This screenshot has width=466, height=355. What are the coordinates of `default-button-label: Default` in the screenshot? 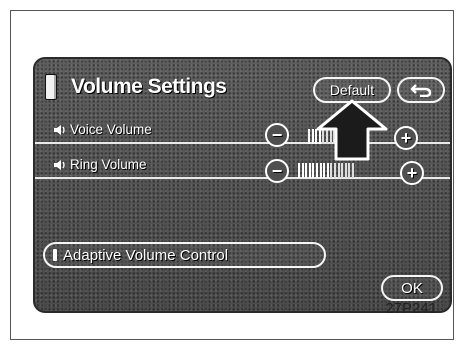 It's located at (352, 90).